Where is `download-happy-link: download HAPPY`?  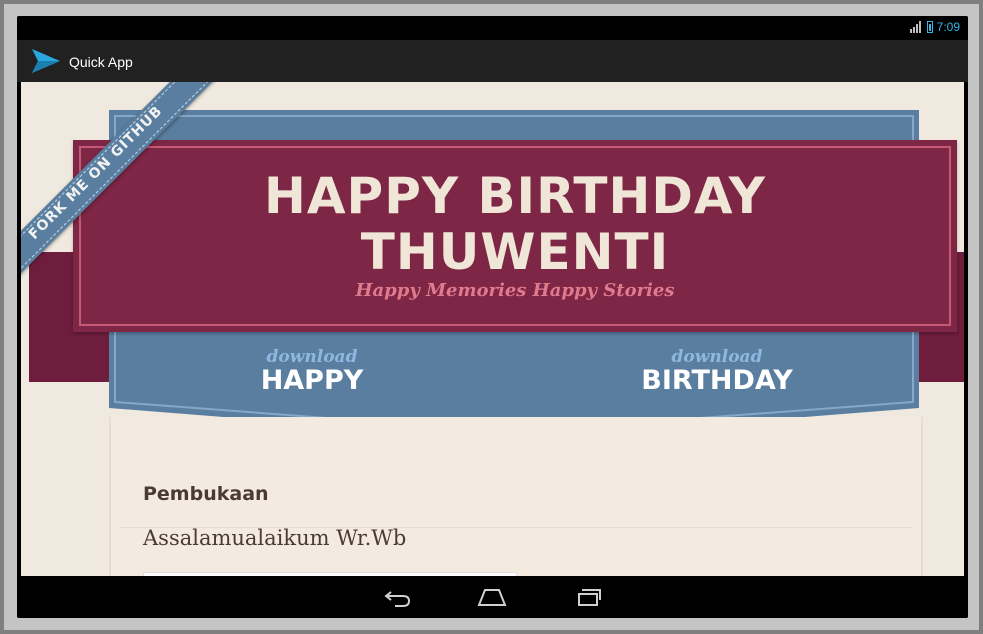
download-happy-link: download HAPPY is located at coordinates (312, 372).